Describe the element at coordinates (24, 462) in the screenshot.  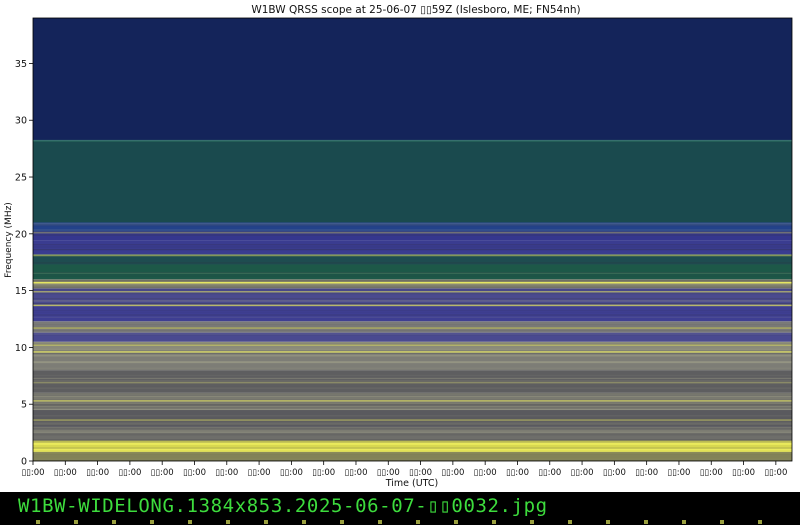
I see `y-tick-label: 0` at that location.